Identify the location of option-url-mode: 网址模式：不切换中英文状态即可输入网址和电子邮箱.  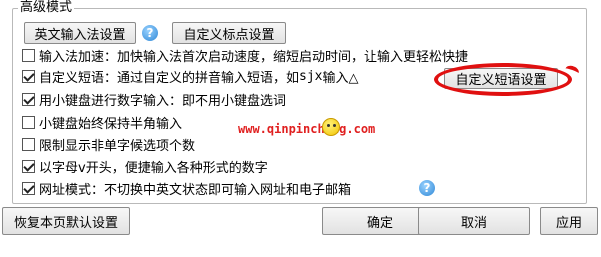
(186, 188).